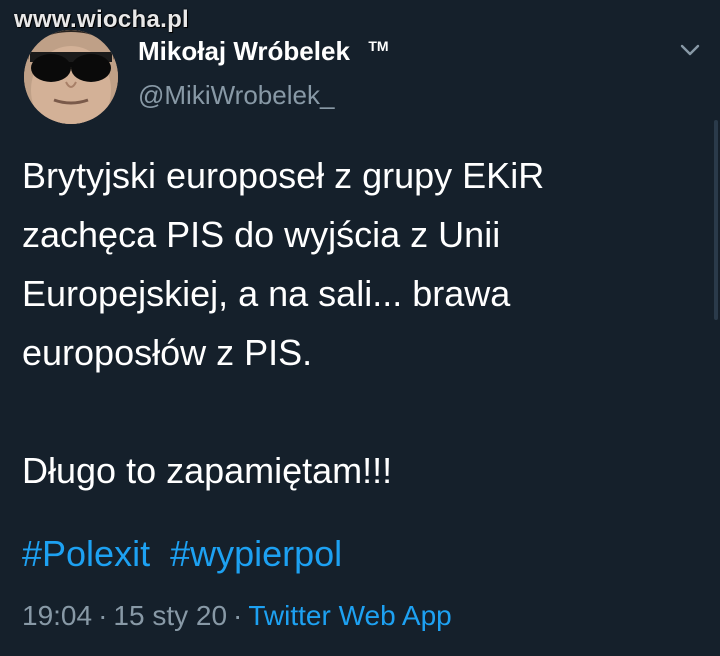 The height and width of the screenshot is (656, 720). Describe the element at coordinates (57, 615) in the screenshot. I see `tweet-time: 19:04` at that location.